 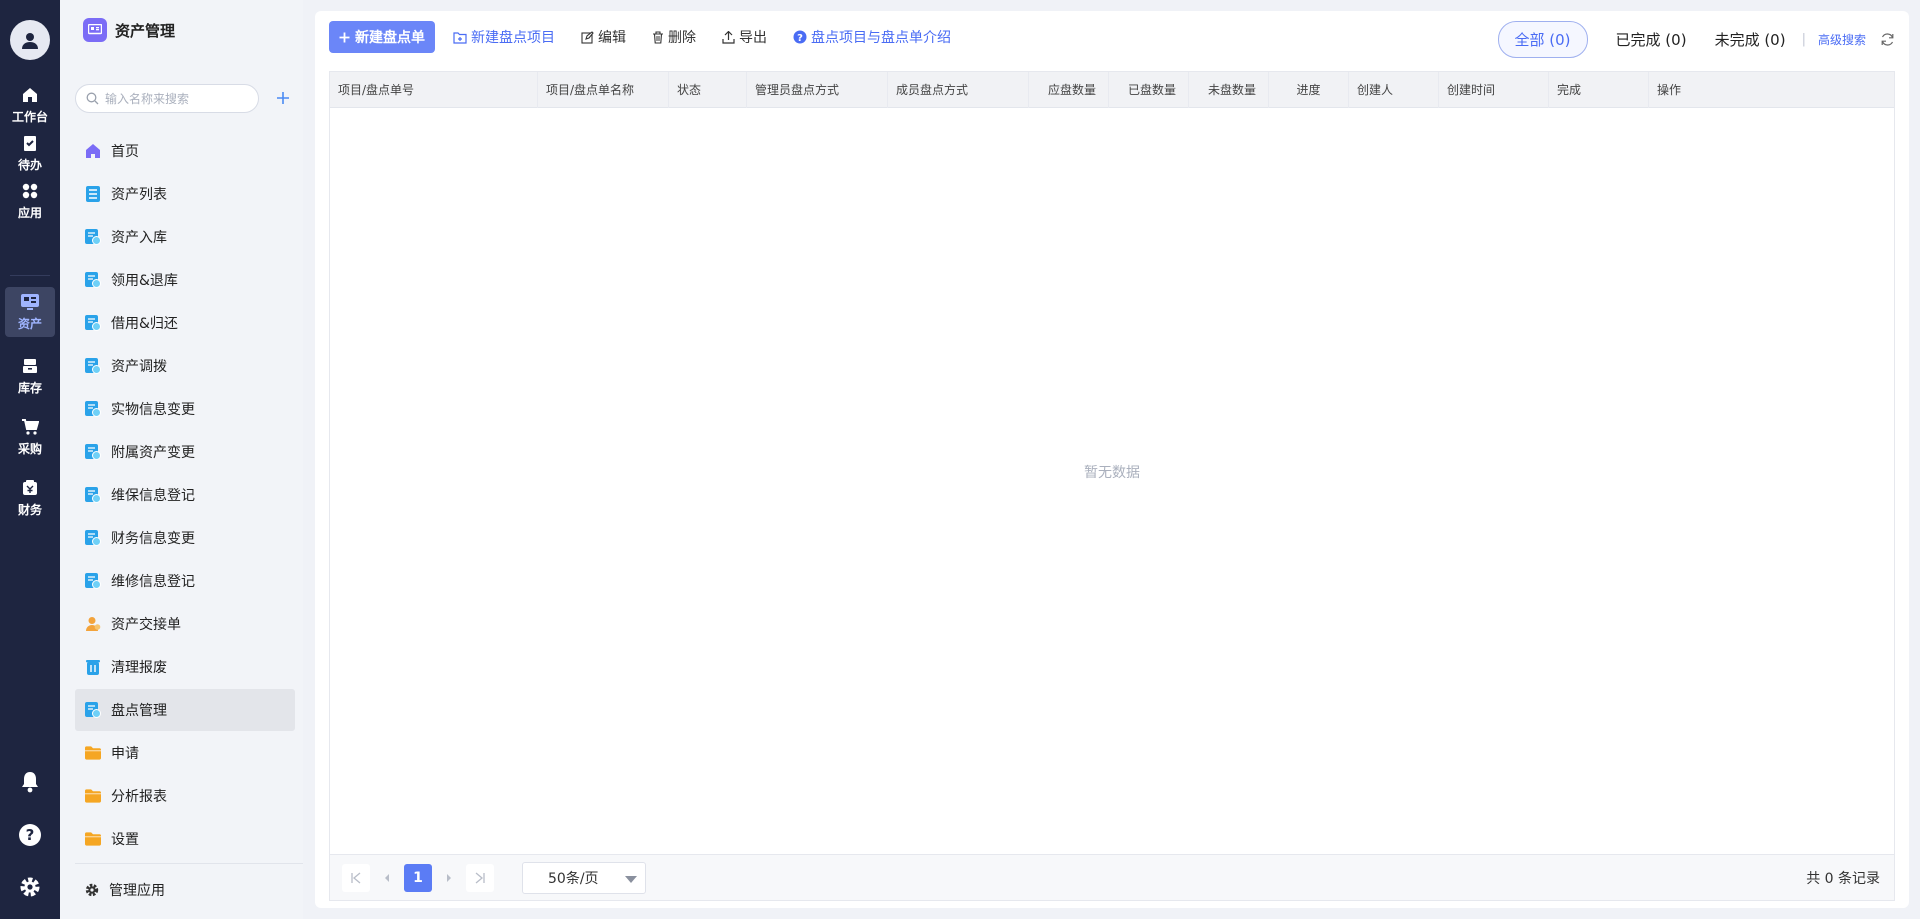 I want to click on sidebar-item: 维修信息登记, so click(x=185, y=581).